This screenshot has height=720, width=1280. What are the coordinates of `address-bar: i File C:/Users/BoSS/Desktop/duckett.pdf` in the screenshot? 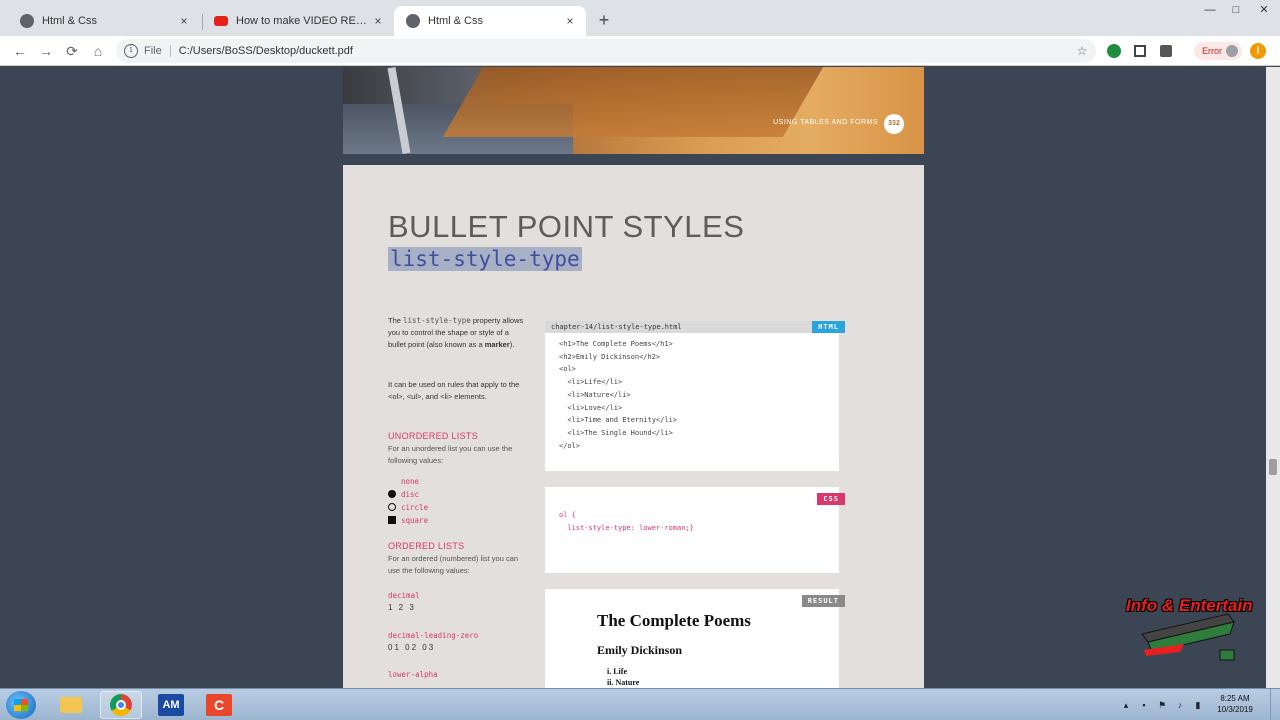 It's located at (606, 51).